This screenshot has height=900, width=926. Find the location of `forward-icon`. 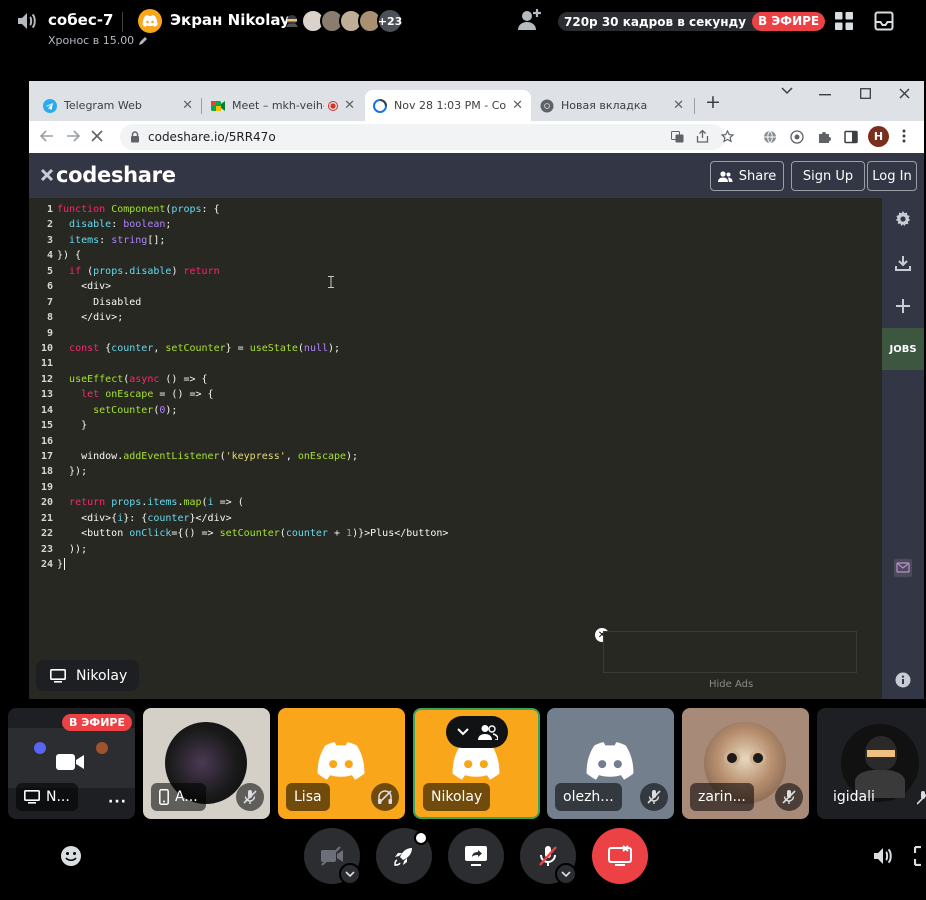

forward-icon is located at coordinates (73, 136).